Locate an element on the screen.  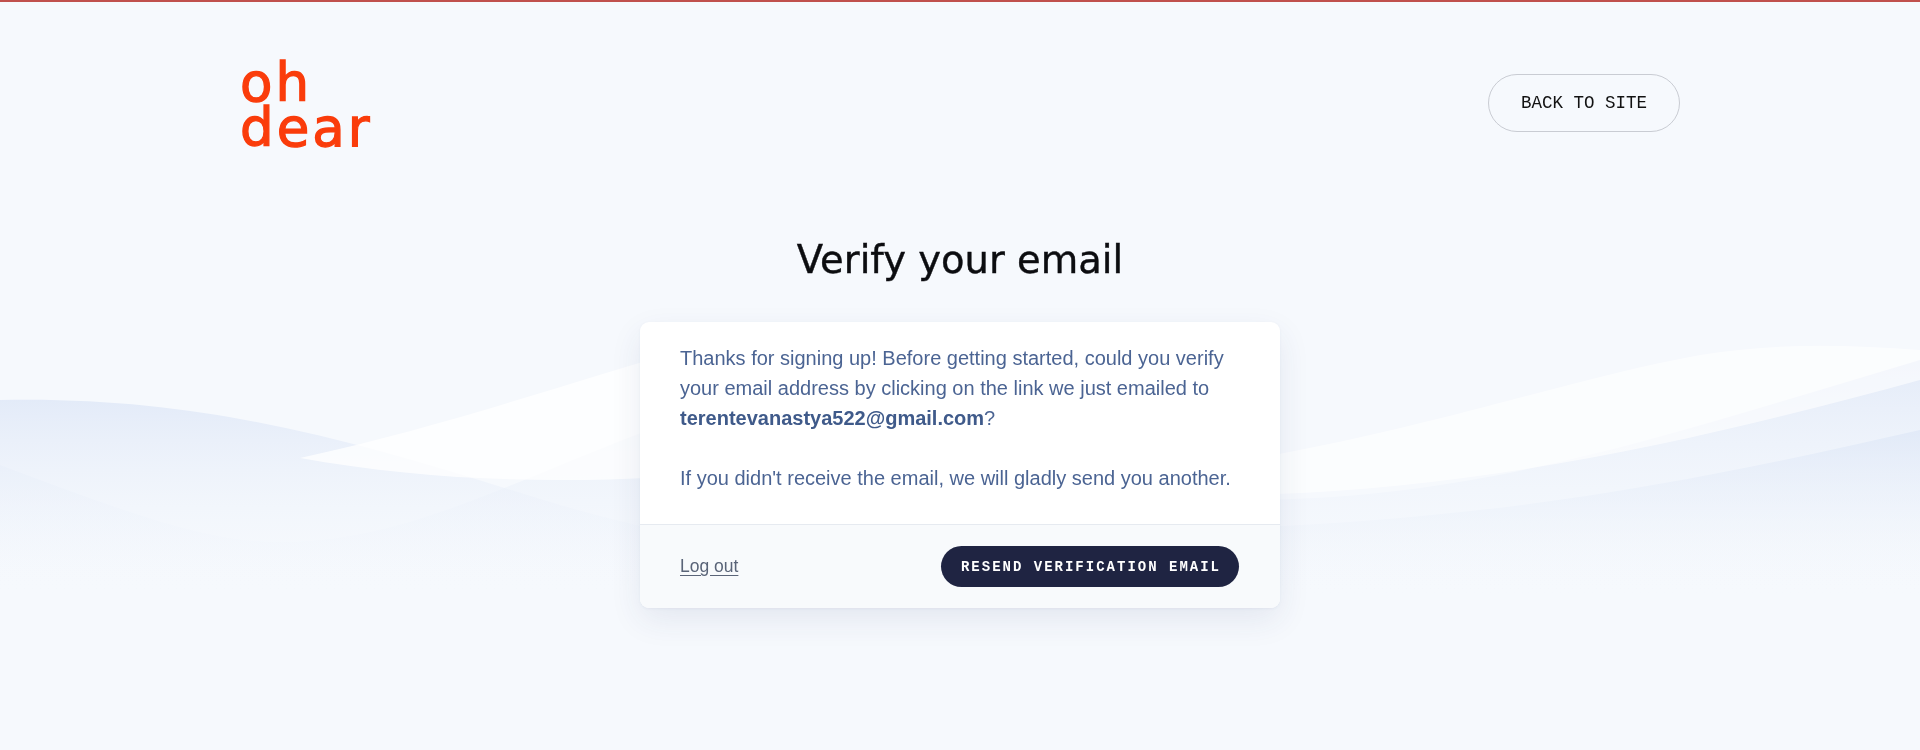
message-paragraph: Thanks for signing up! Before getting started, could you verify your email address by clicking on the link we just emailed to terentevanastya522@gmail.com? is located at coordinates (952, 388).